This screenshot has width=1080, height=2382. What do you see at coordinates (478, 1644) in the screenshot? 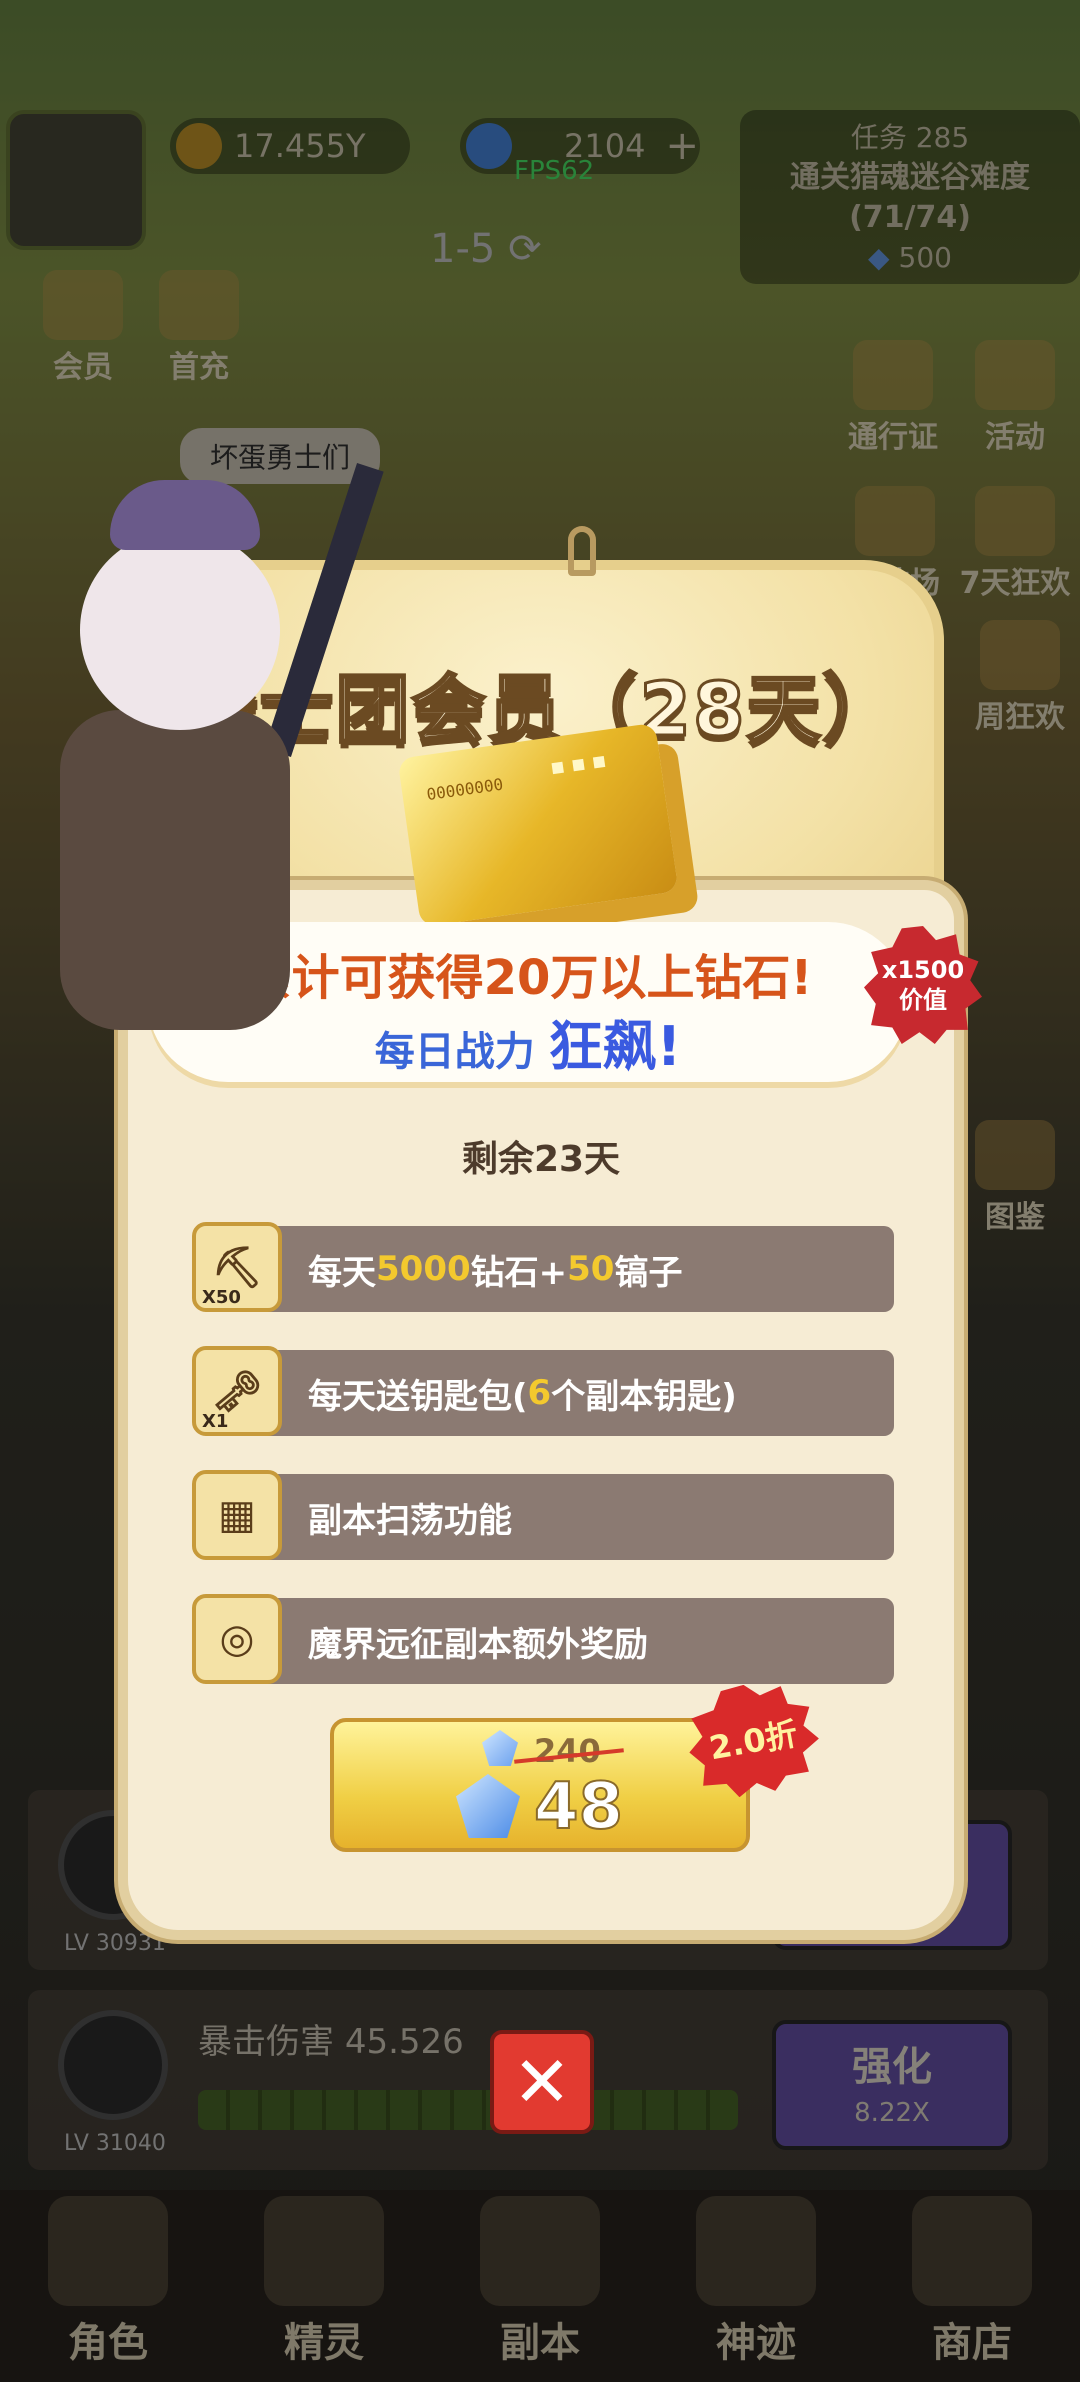
I see `feature-text: 魔界远征副本额外奖励` at bounding box center [478, 1644].